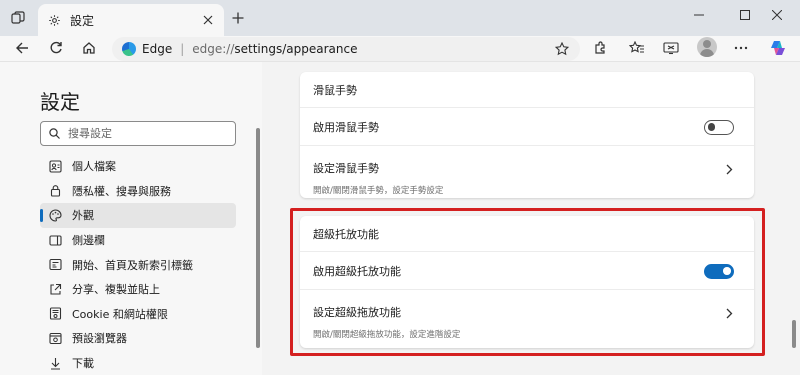 This screenshot has width=800, height=375. I want to click on sidebar-item-label: Cookie 和網站權限, so click(120, 314).